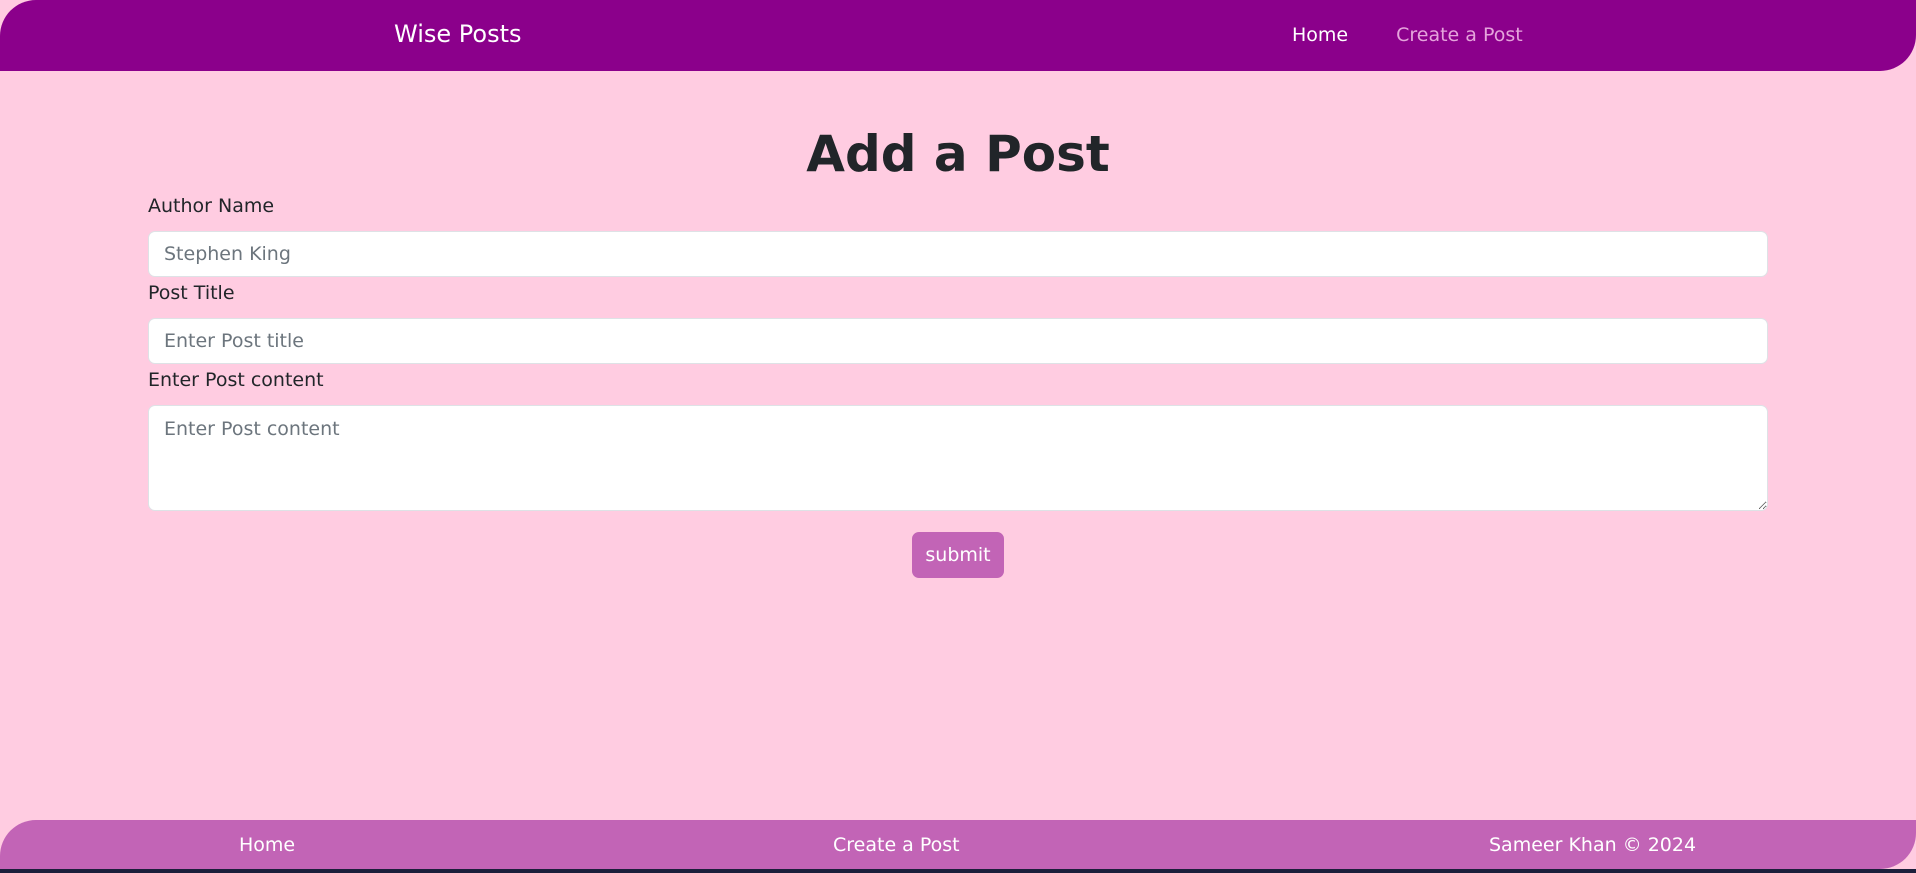  What do you see at coordinates (267, 845) in the screenshot?
I see `footer-link-home: Home` at bounding box center [267, 845].